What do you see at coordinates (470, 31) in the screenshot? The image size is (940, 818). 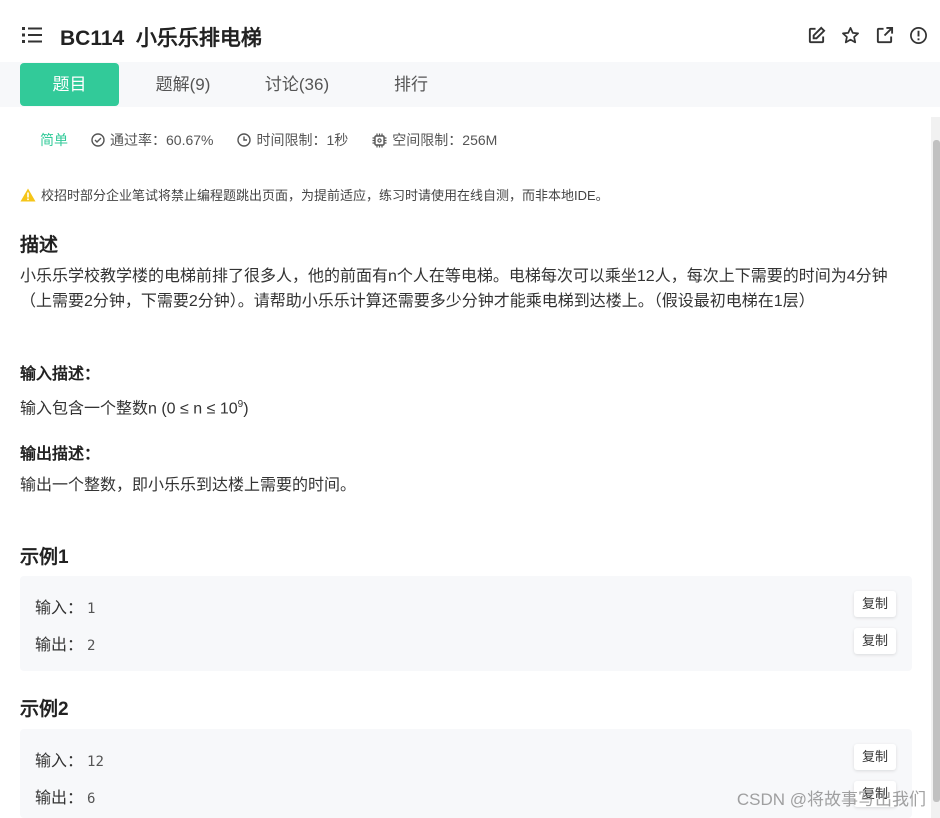 I see `problem-header: BC114 小乐乐排电梯` at bounding box center [470, 31].